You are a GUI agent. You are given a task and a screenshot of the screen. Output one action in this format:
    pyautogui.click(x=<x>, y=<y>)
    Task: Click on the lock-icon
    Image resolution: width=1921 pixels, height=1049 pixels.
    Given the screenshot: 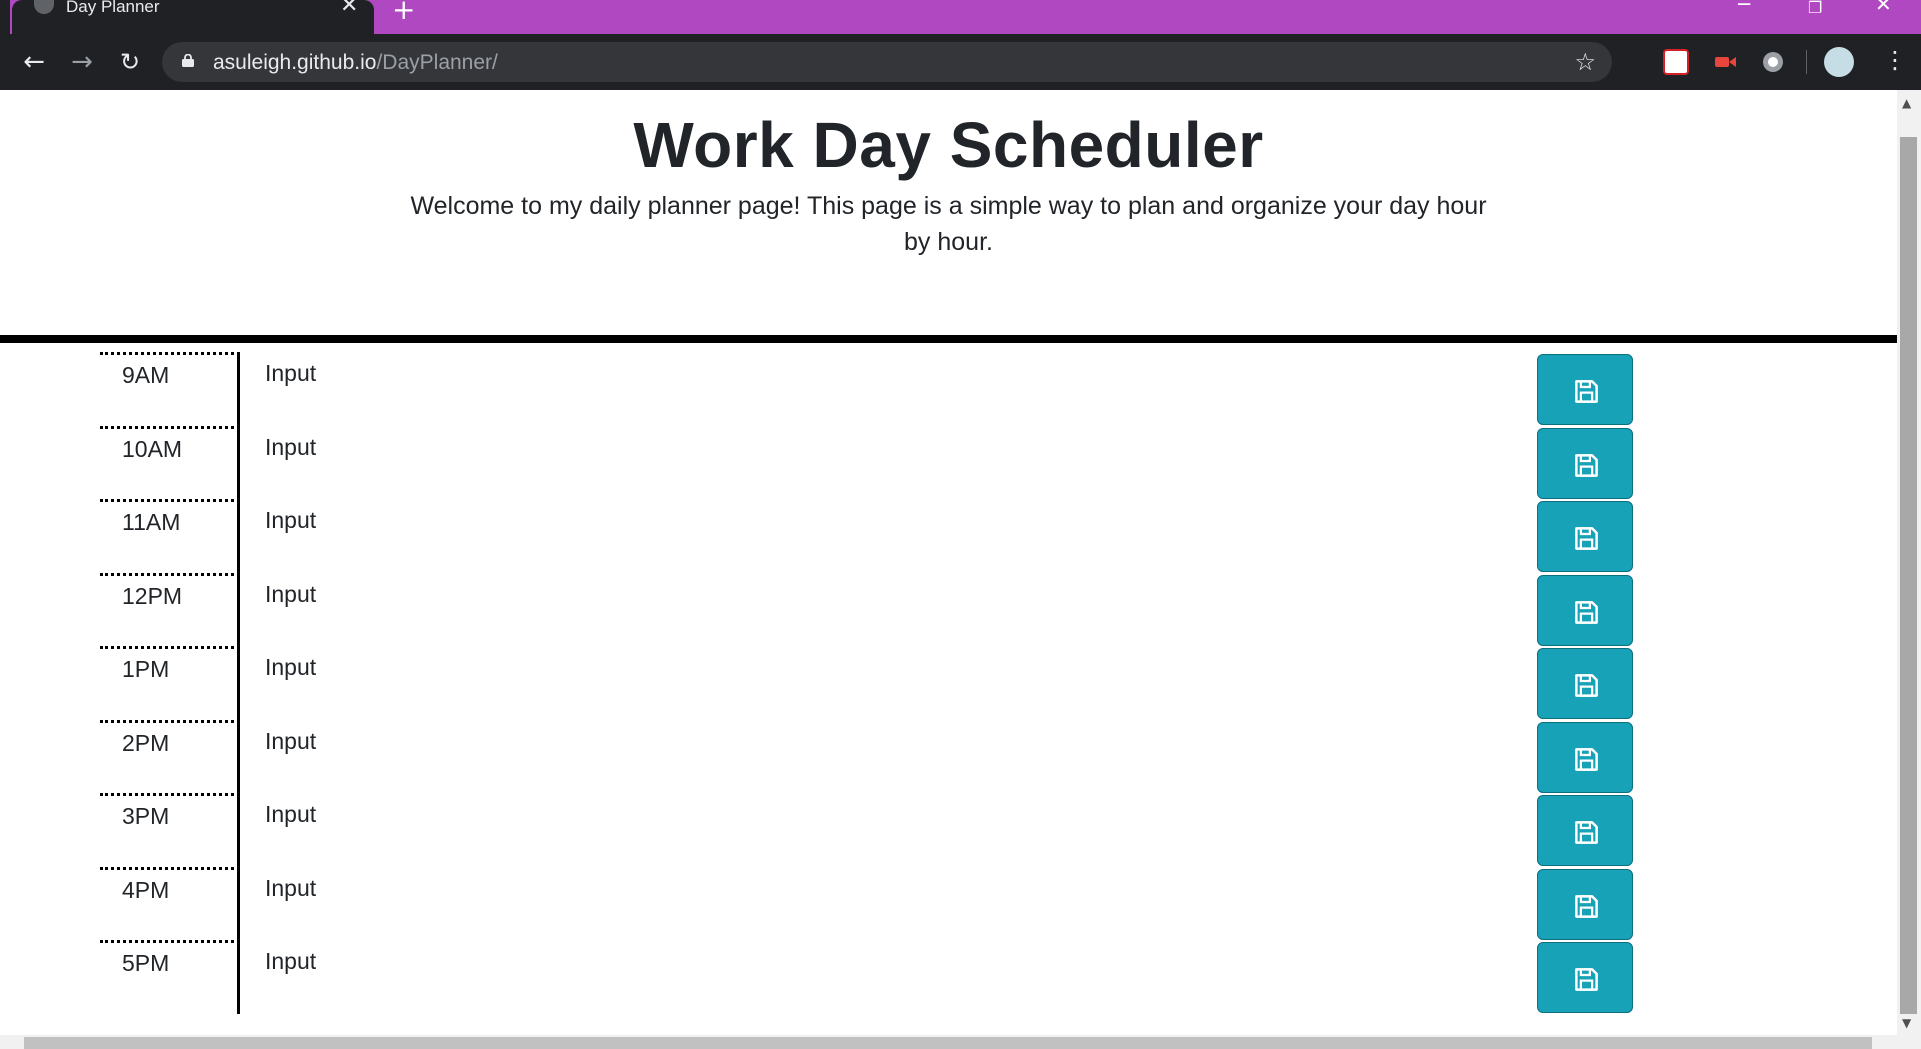 What is the action you would take?
    pyautogui.click(x=188, y=60)
    